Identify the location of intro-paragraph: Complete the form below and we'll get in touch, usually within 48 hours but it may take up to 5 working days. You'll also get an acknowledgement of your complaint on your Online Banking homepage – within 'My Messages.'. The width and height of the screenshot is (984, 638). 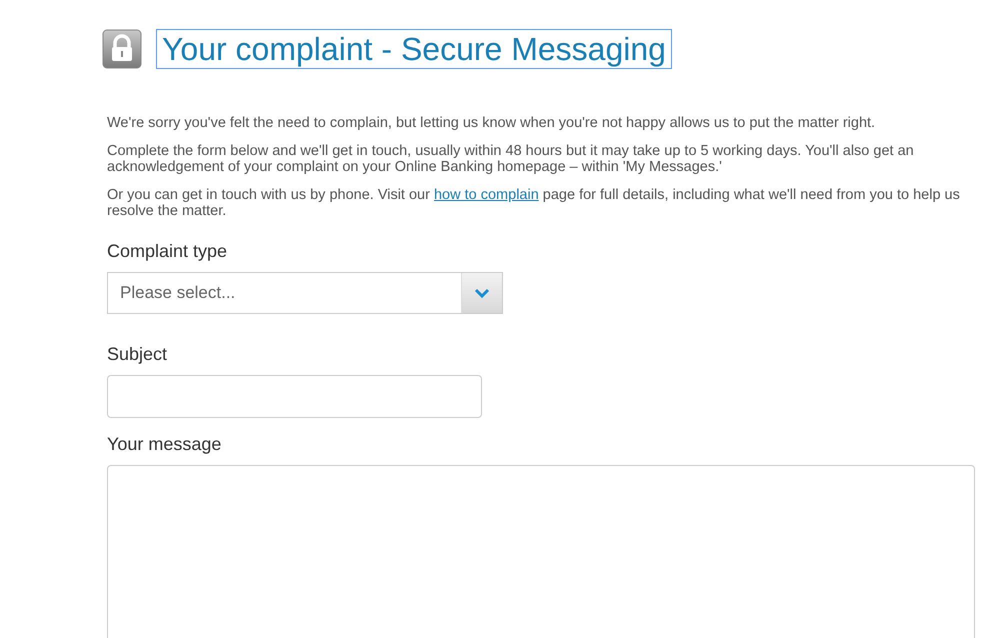
(511, 159).